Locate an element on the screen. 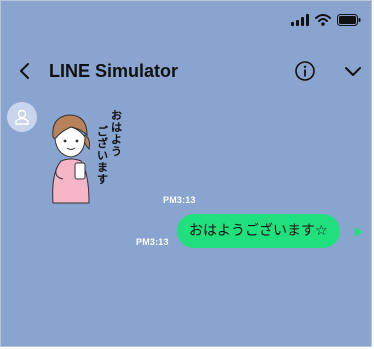 Image resolution: width=374 pixels, height=349 pixels. signal-icon is located at coordinates (300, 20).